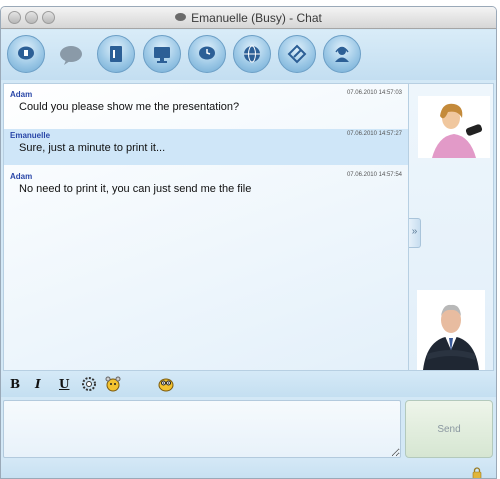 The image size is (500, 479). What do you see at coordinates (64, 384) in the screenshot?
I see `underline-button: U` at bounding box center [64, 384].